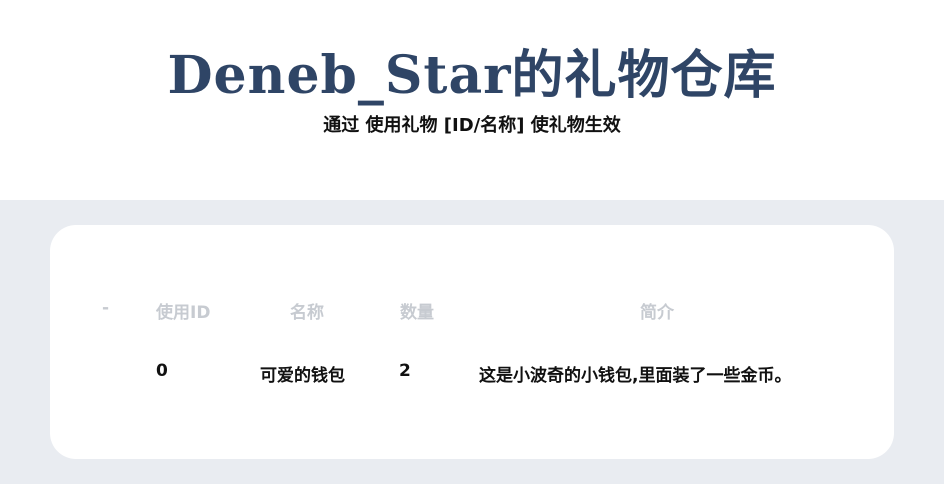  I want to click on gift-id: 0, so click(162, 371).